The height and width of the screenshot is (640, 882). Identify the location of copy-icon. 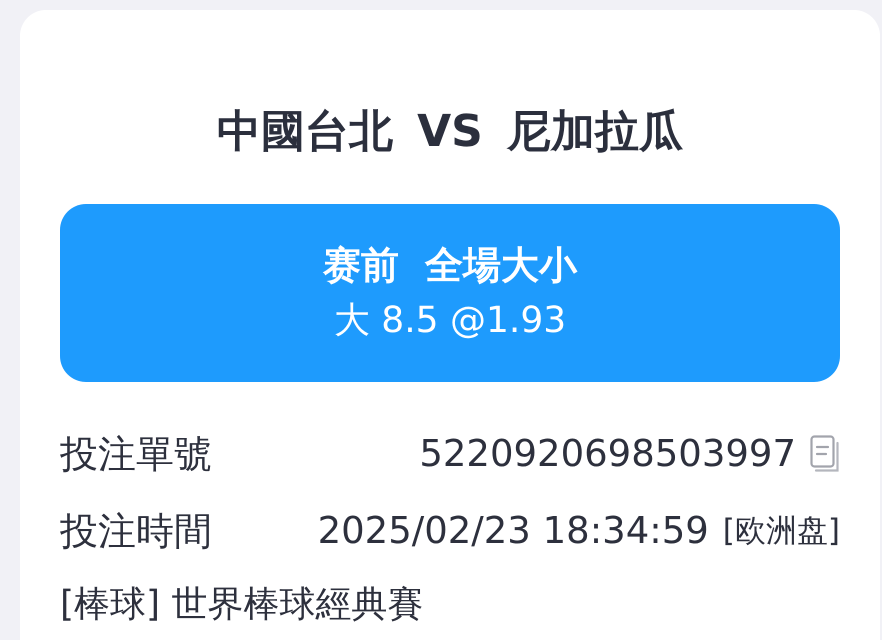
(825, 453).